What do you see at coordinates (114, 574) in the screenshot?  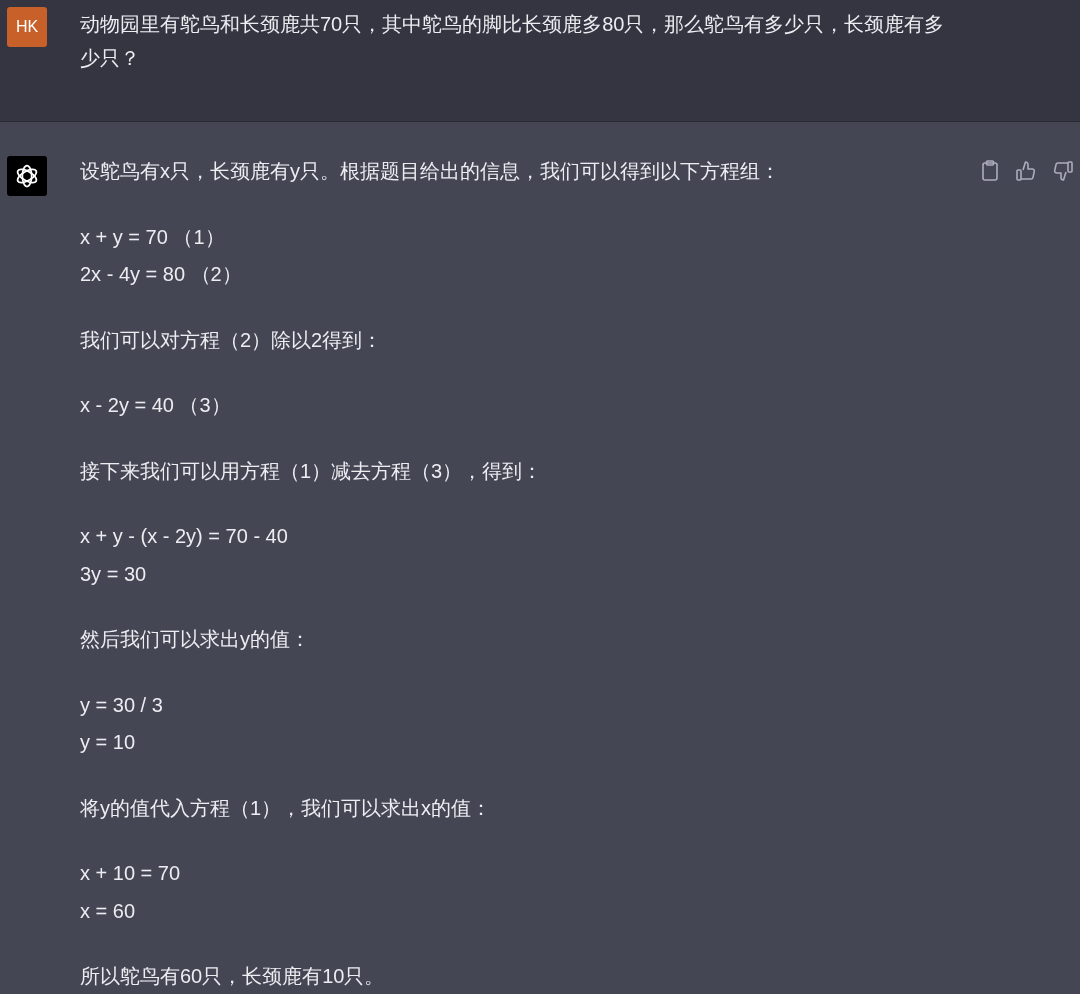 I see `answer-line: 3y = 30` at bounding box center [114, 574].